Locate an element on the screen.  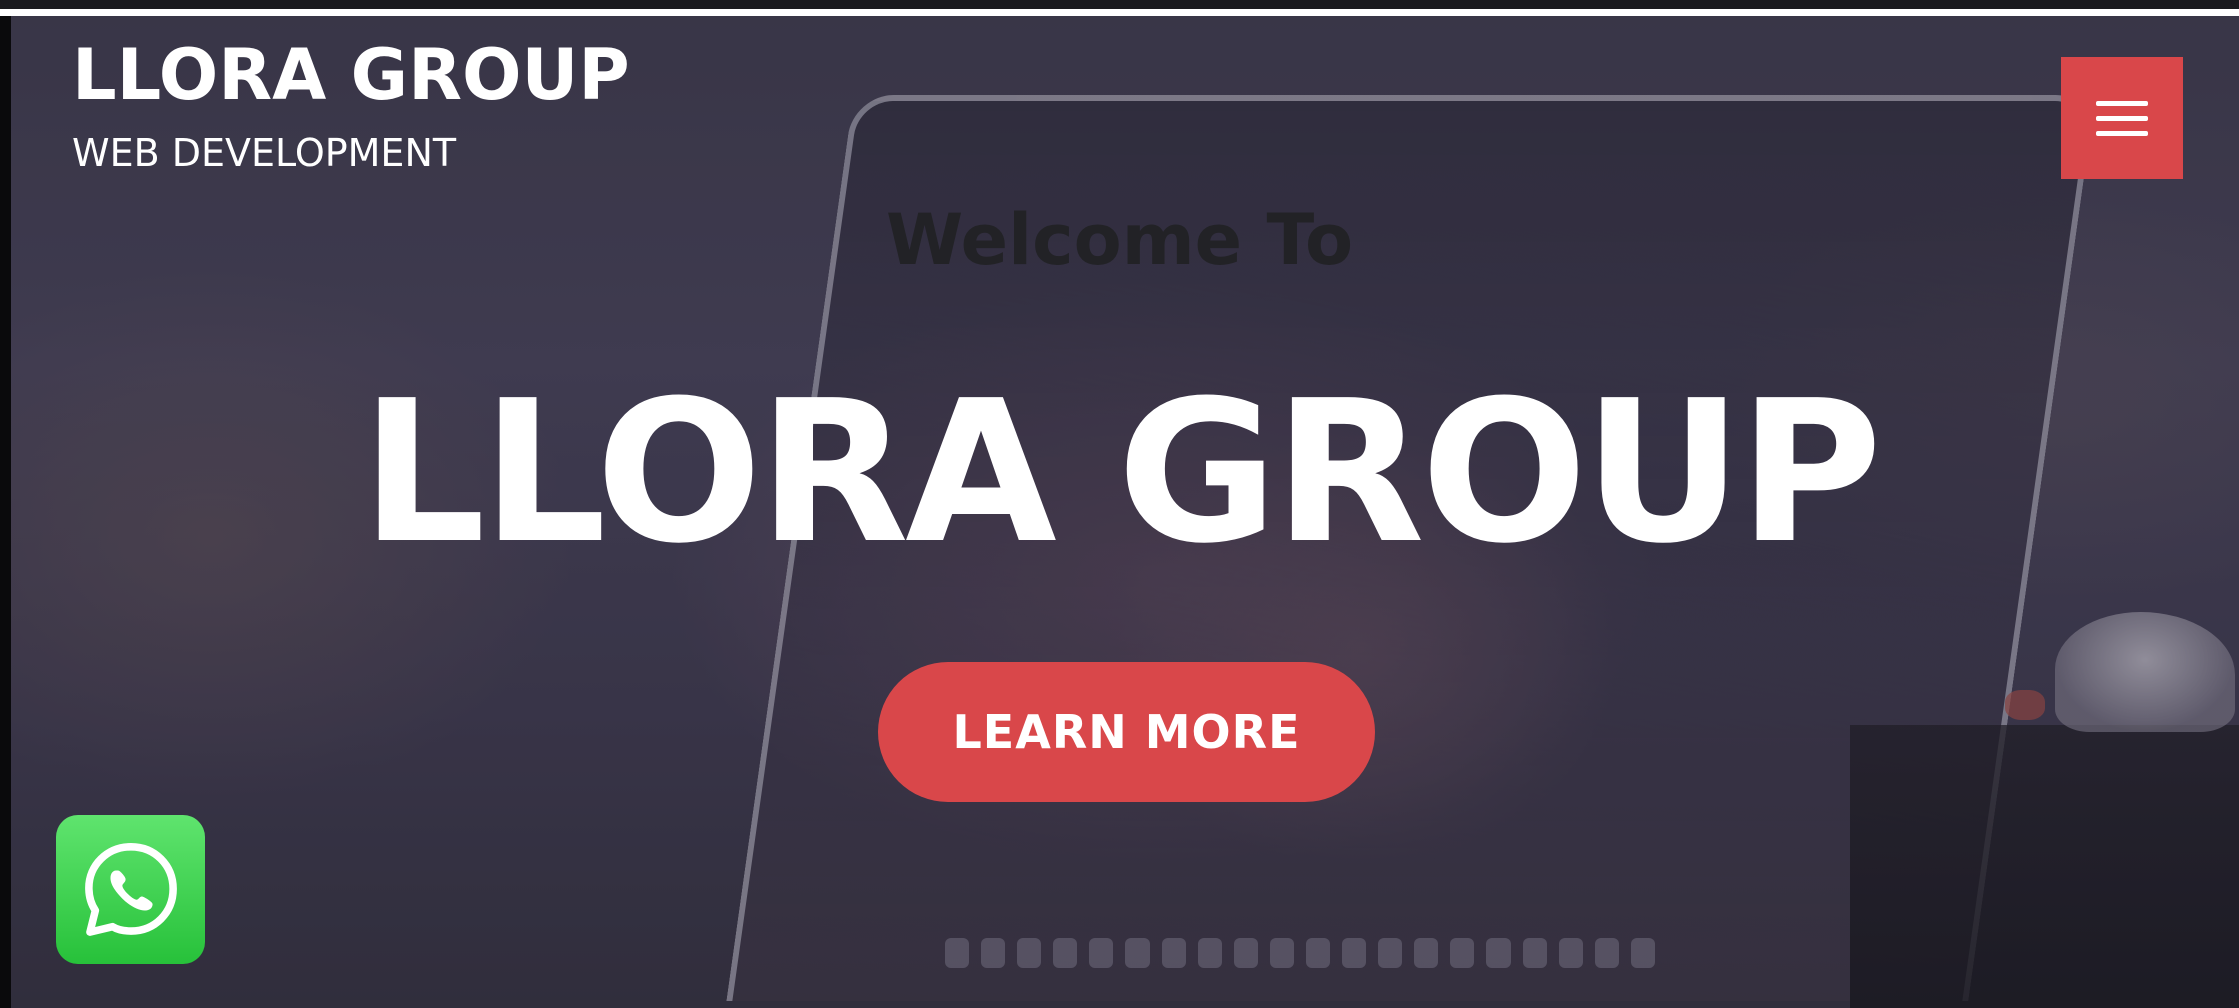
brand-logo-link: LLORA GROUP WEB DEVELOPMENT is located at coordinates (351, 106).